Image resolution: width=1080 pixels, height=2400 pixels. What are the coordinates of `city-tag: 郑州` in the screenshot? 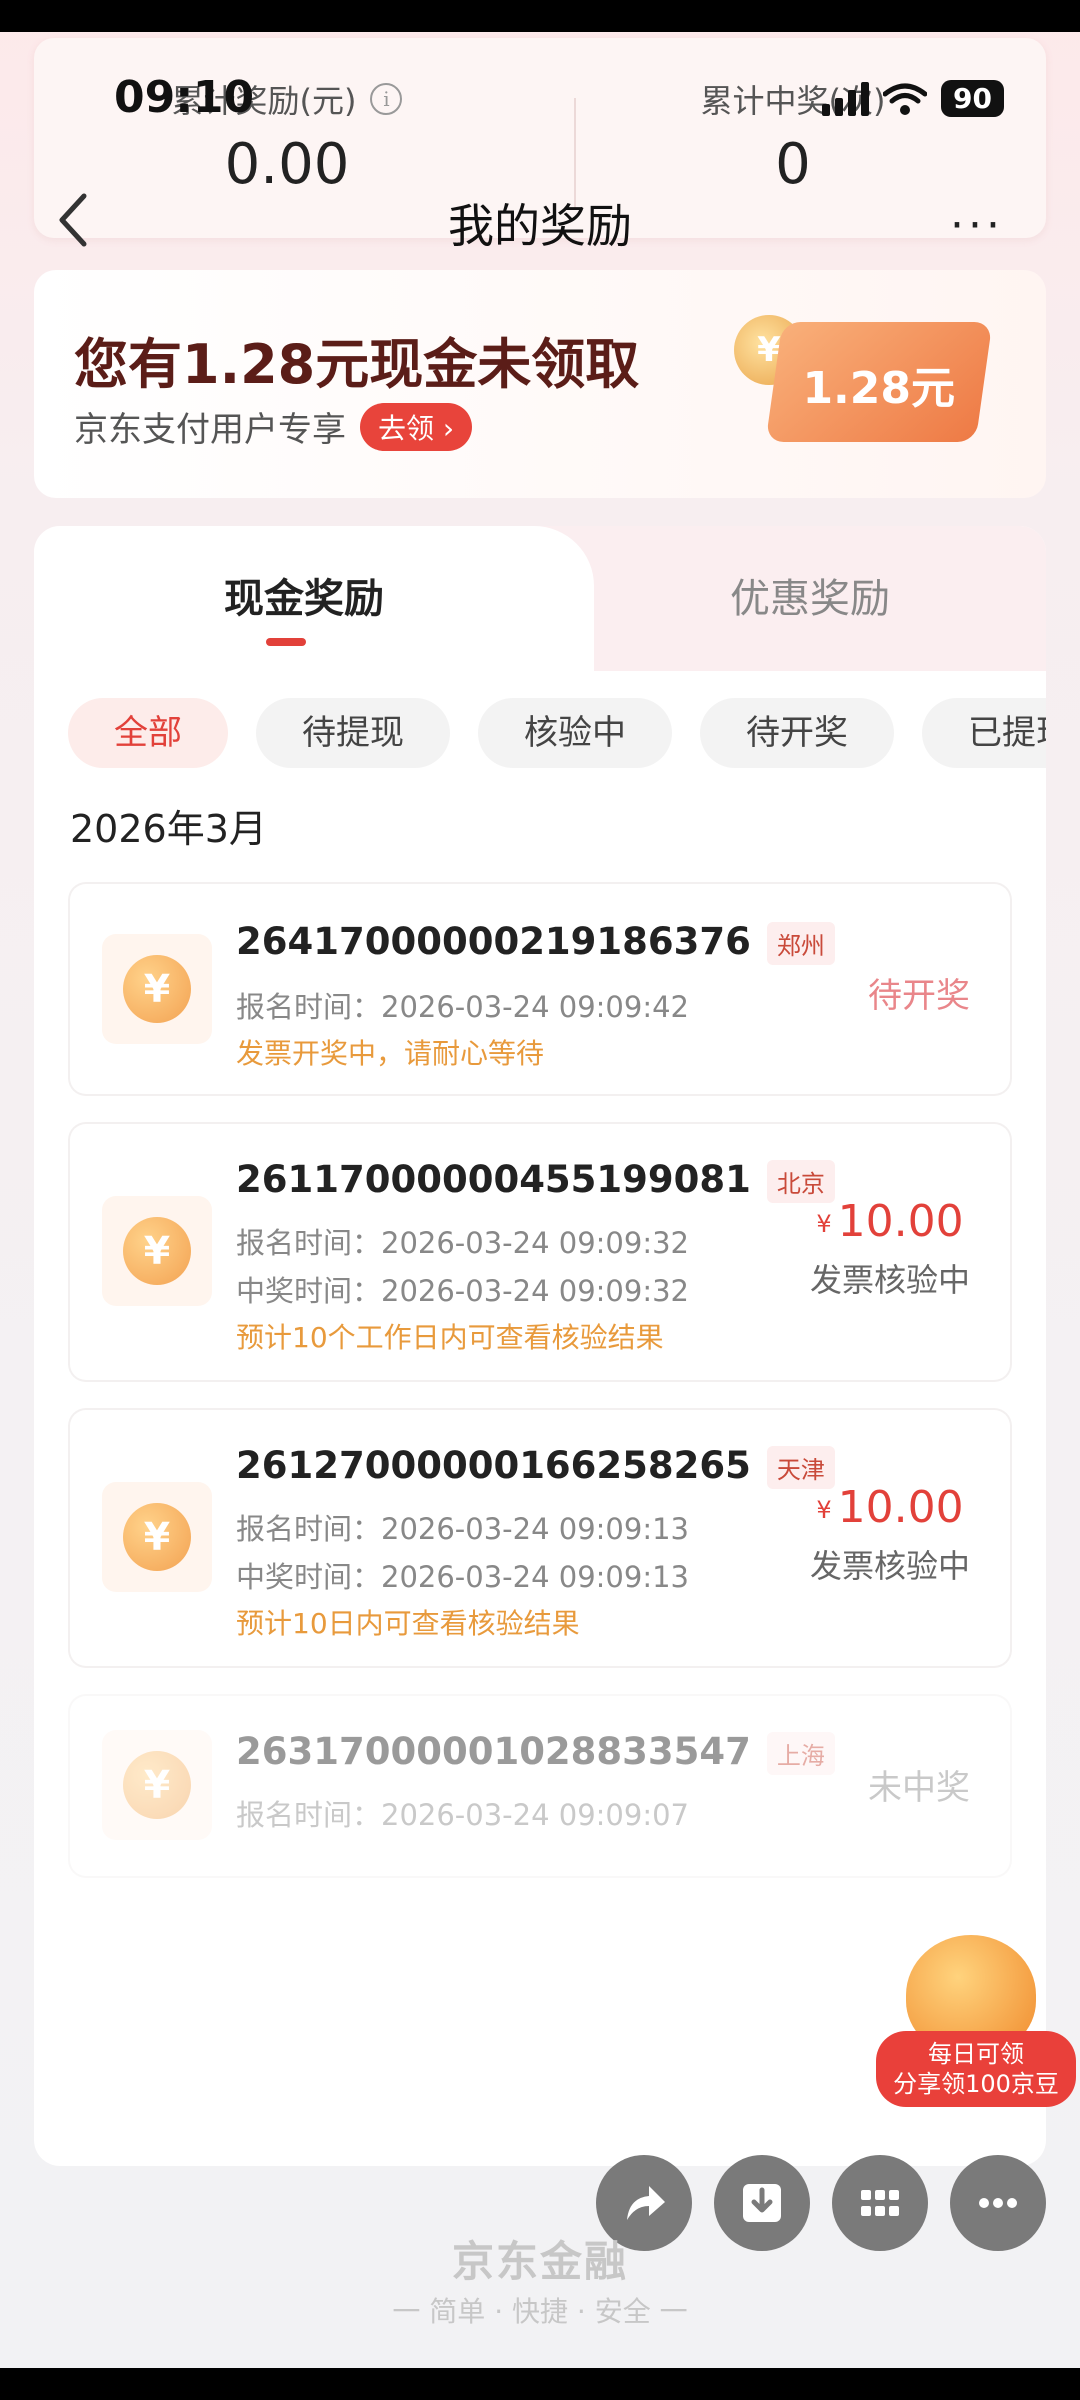 It's located at (800, 943).